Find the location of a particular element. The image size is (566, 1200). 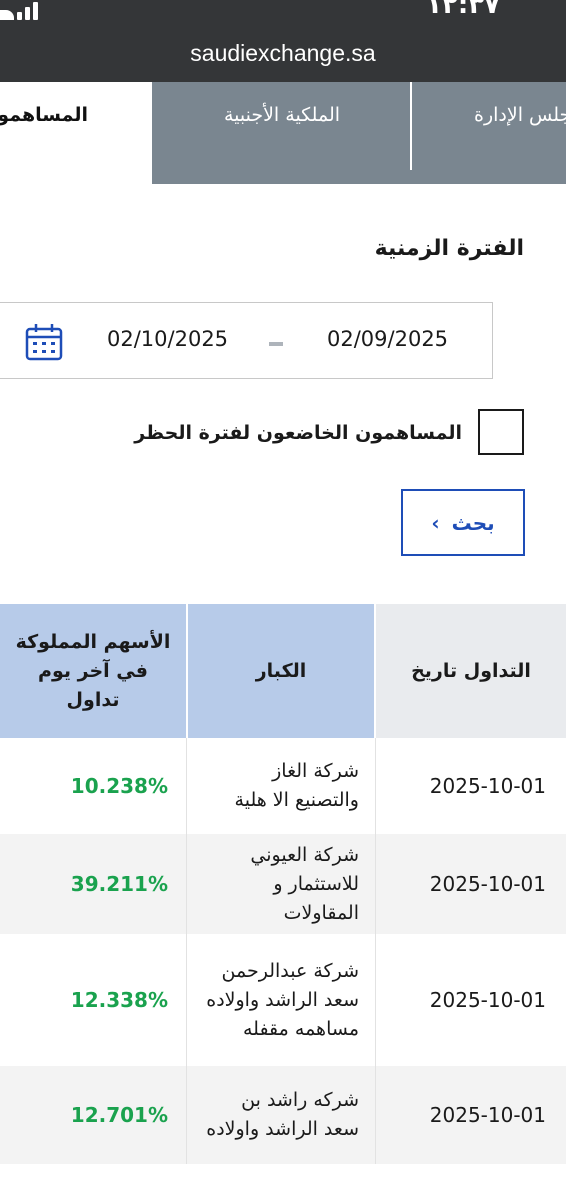

tab-board: مجلس الإدارة is located at coordinates (489, 133).